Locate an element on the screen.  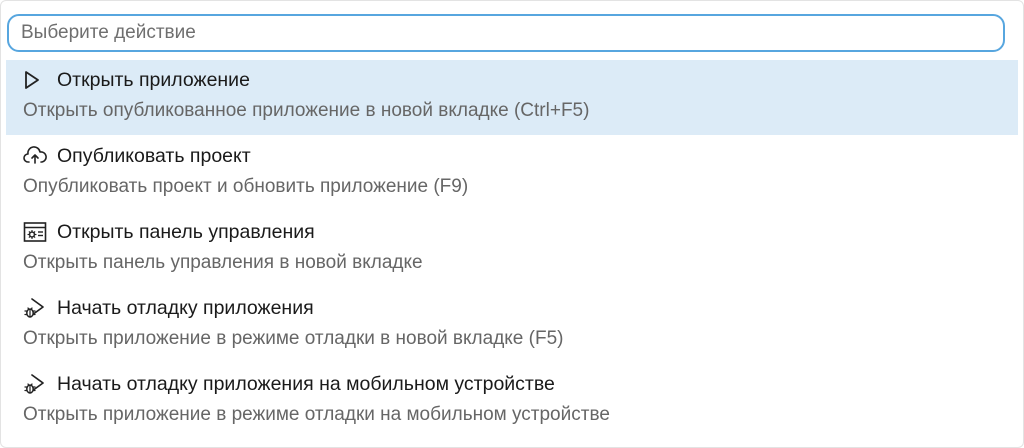
action-title-row: Опубликовать проект is located at coordinates (137, 156).